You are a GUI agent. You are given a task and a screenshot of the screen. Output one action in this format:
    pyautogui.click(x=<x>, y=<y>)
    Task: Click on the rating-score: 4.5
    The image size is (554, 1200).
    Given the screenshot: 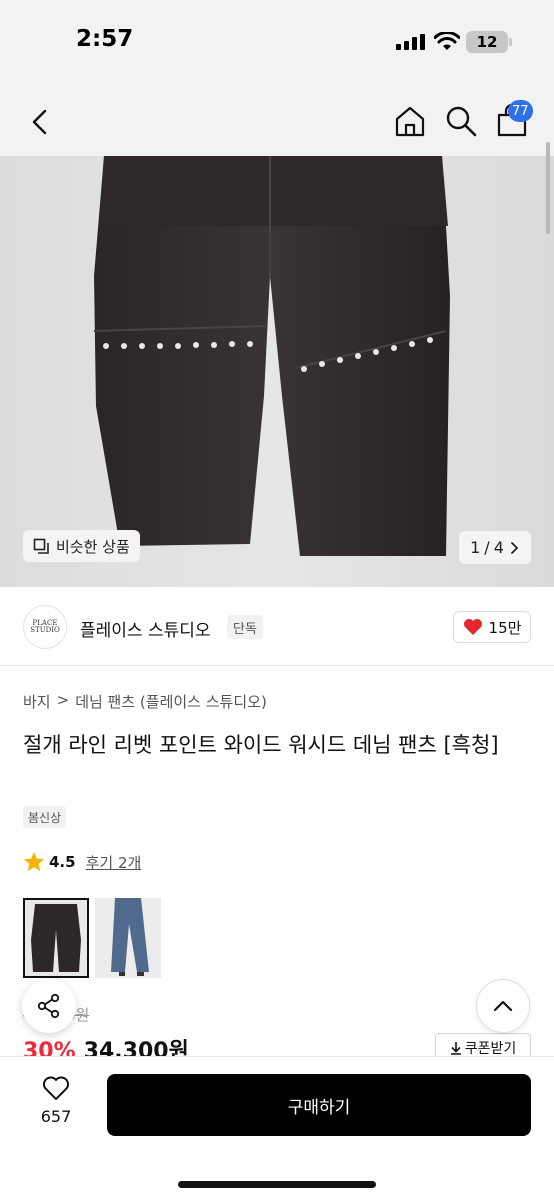 What is the action you would take?
    pyautogui.click(x=62, y=862)
    